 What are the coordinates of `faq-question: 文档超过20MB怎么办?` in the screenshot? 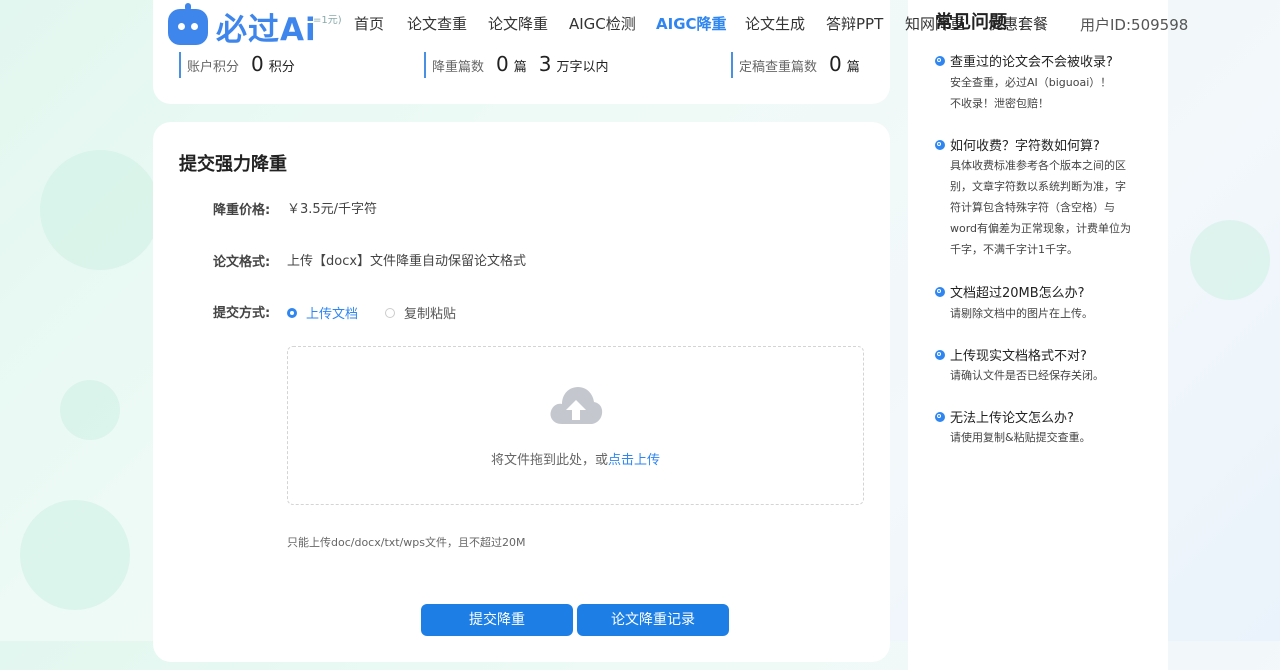 It's located at (1010, 291).